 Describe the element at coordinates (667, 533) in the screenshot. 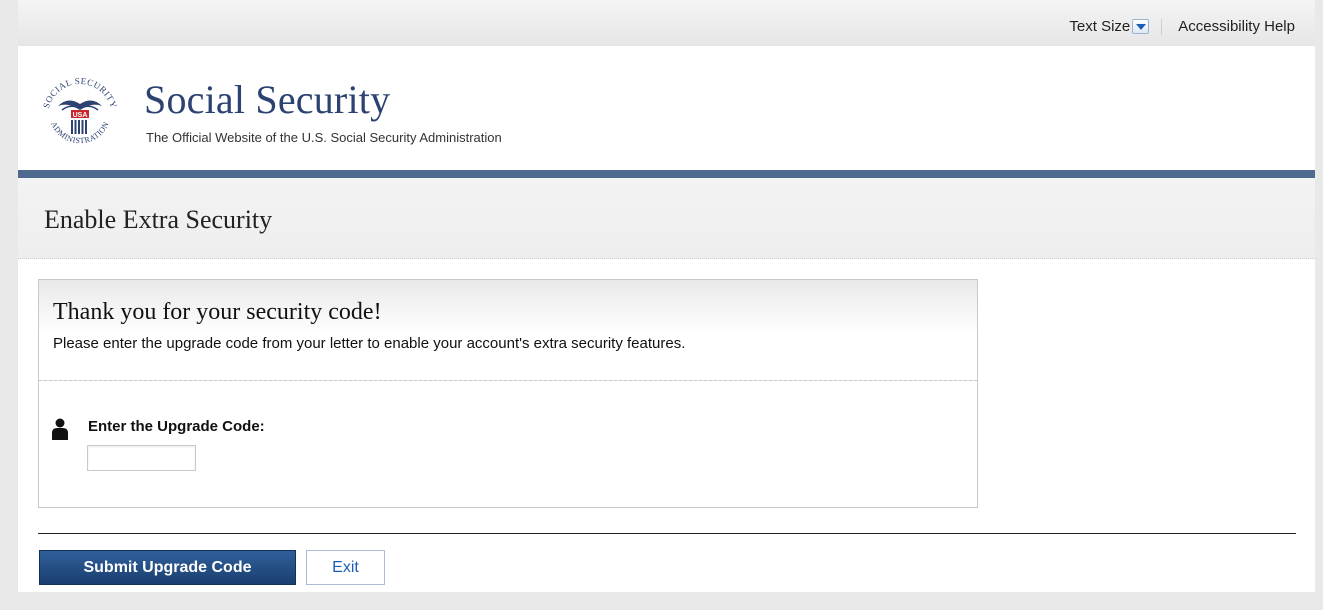

I see `actions-divider` at that location.